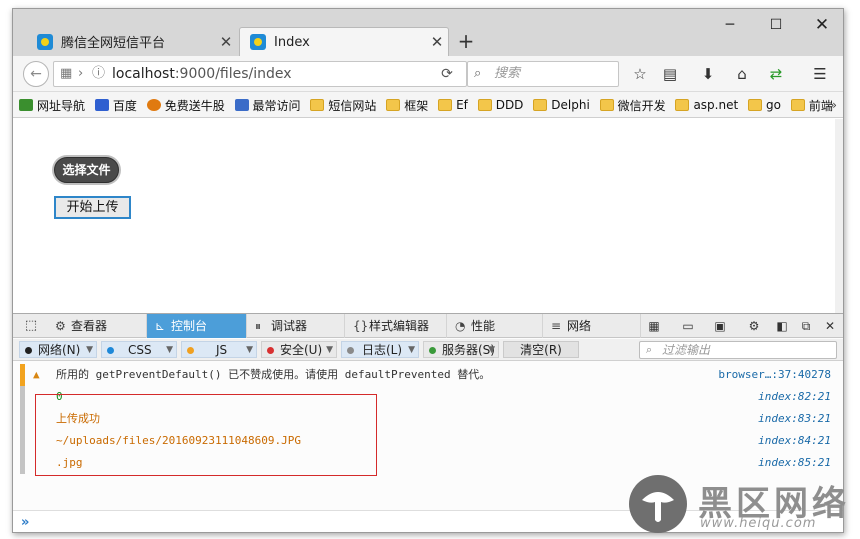  What do you see at coordinates (730, 25) in the screenshot?
I see `minimize-button: ─` at bounding box center [730, 25].